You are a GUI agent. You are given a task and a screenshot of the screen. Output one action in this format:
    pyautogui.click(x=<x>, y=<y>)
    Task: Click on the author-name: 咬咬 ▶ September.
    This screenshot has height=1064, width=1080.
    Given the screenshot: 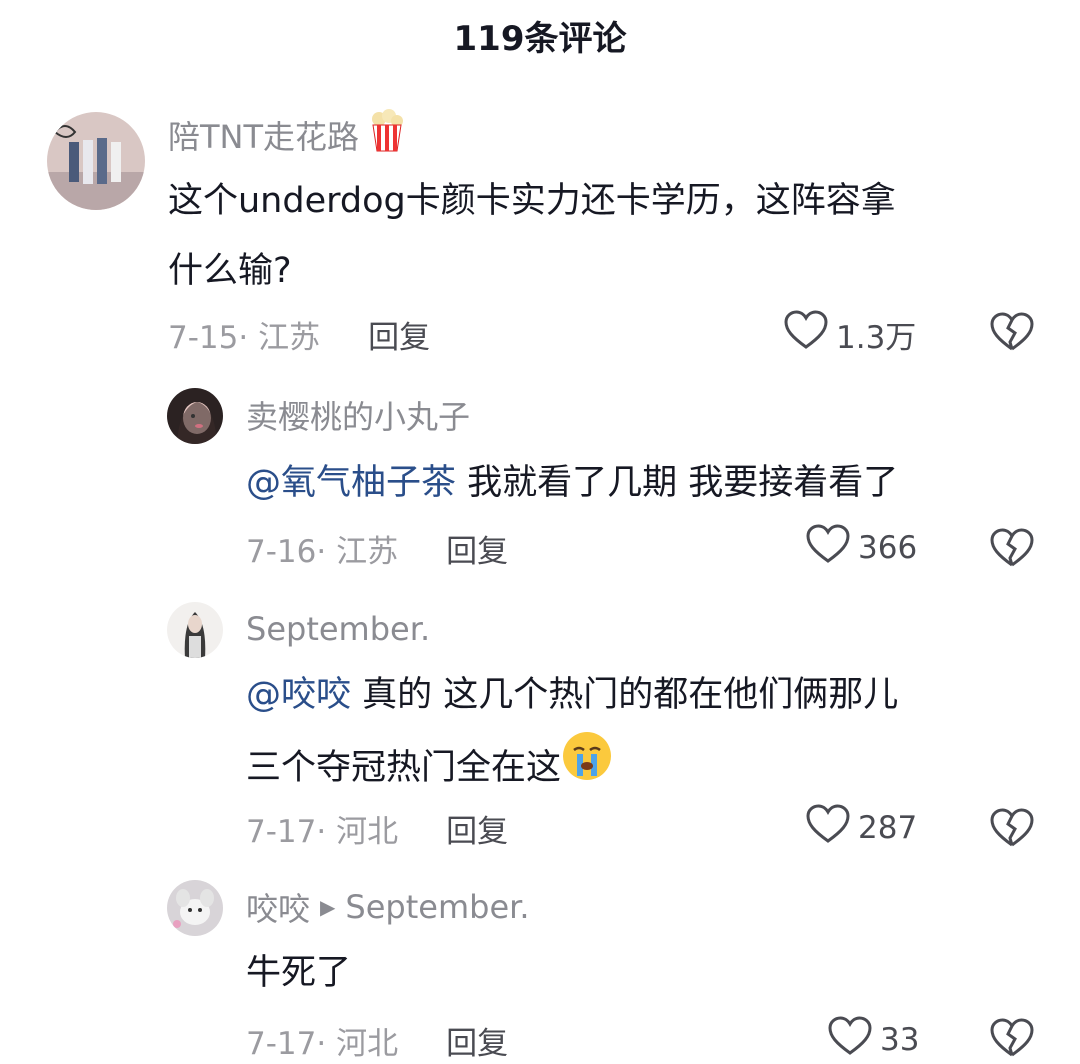 What is the action you would take?
    pyautogui.click(x=388, y=907)
    